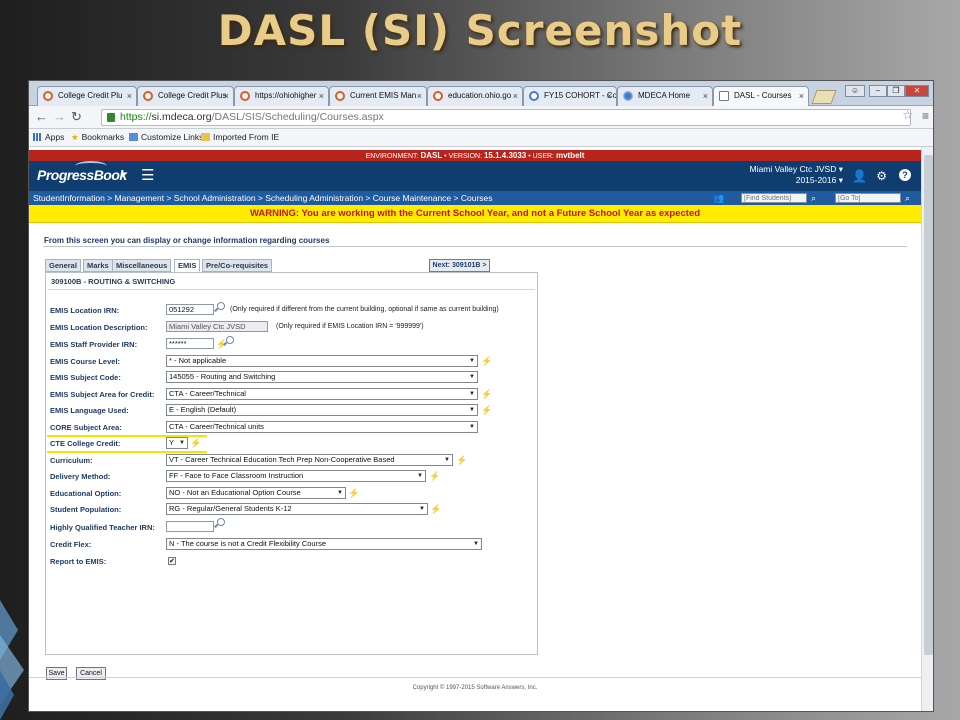  Describe the element at coordinates (87, 96) in the screenshot. I see `browser-tab: College Credit Plu ×` at that location.